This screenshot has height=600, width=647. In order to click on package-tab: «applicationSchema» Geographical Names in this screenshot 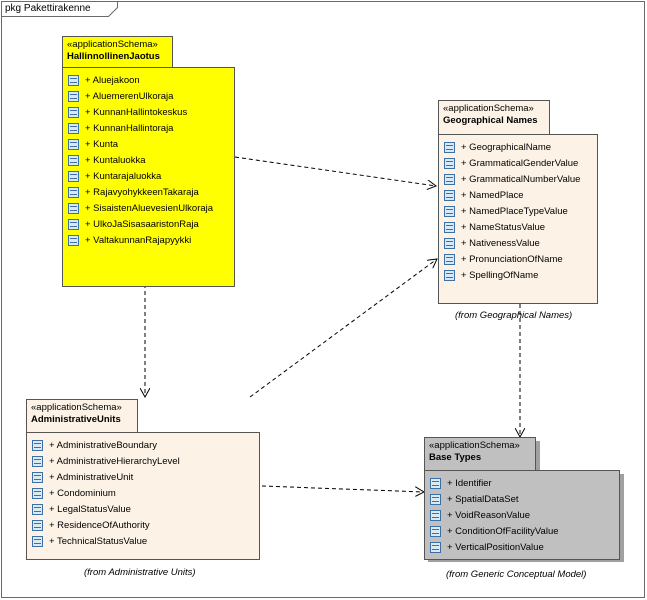, I will do `click(494, 117)`.